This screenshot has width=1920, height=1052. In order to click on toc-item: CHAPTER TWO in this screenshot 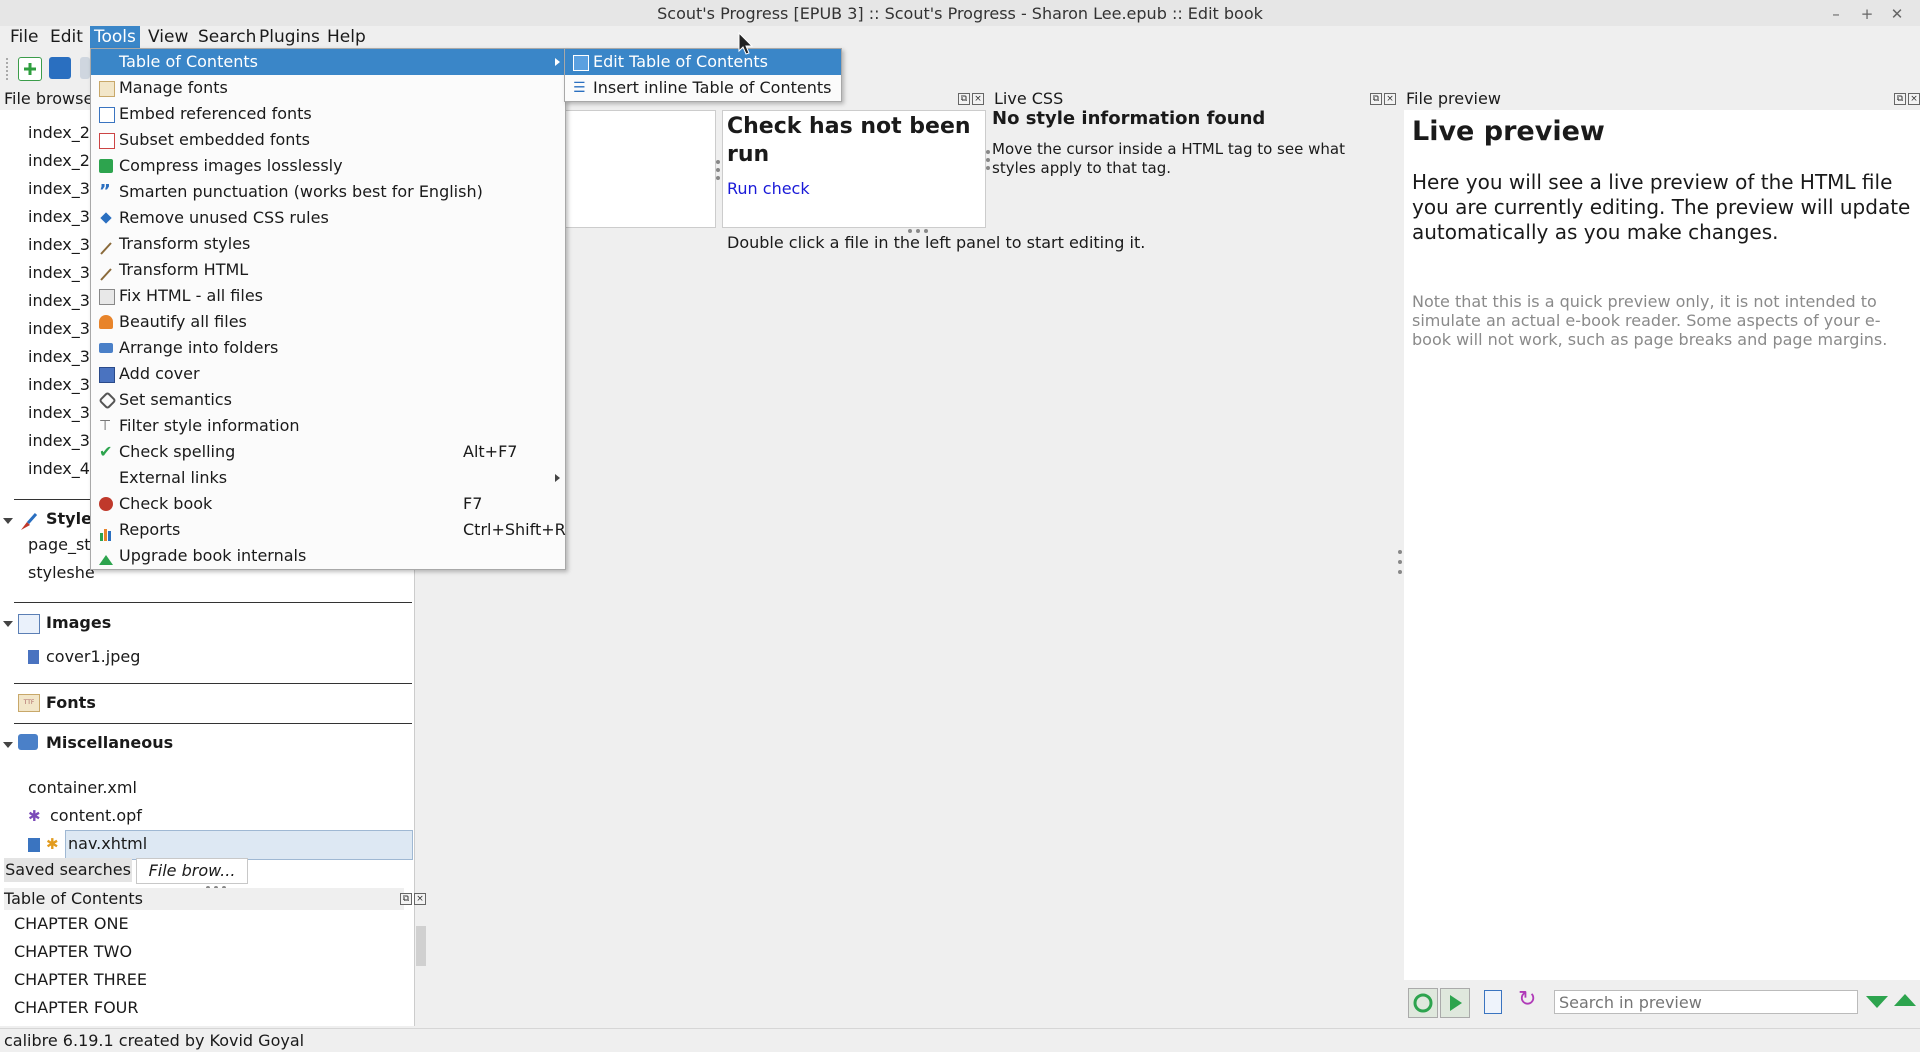, I will do `click(73, 952)`.